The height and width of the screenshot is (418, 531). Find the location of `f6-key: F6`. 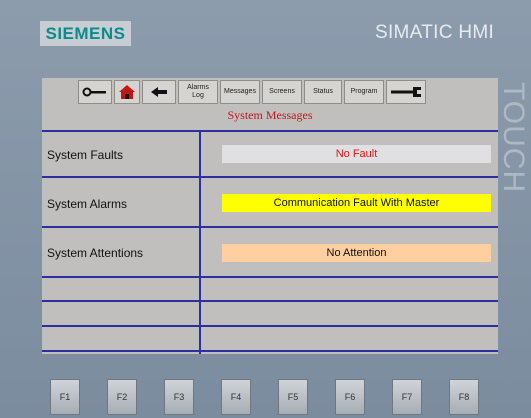

f6-key: F6 is located at coordinates (350, 397).